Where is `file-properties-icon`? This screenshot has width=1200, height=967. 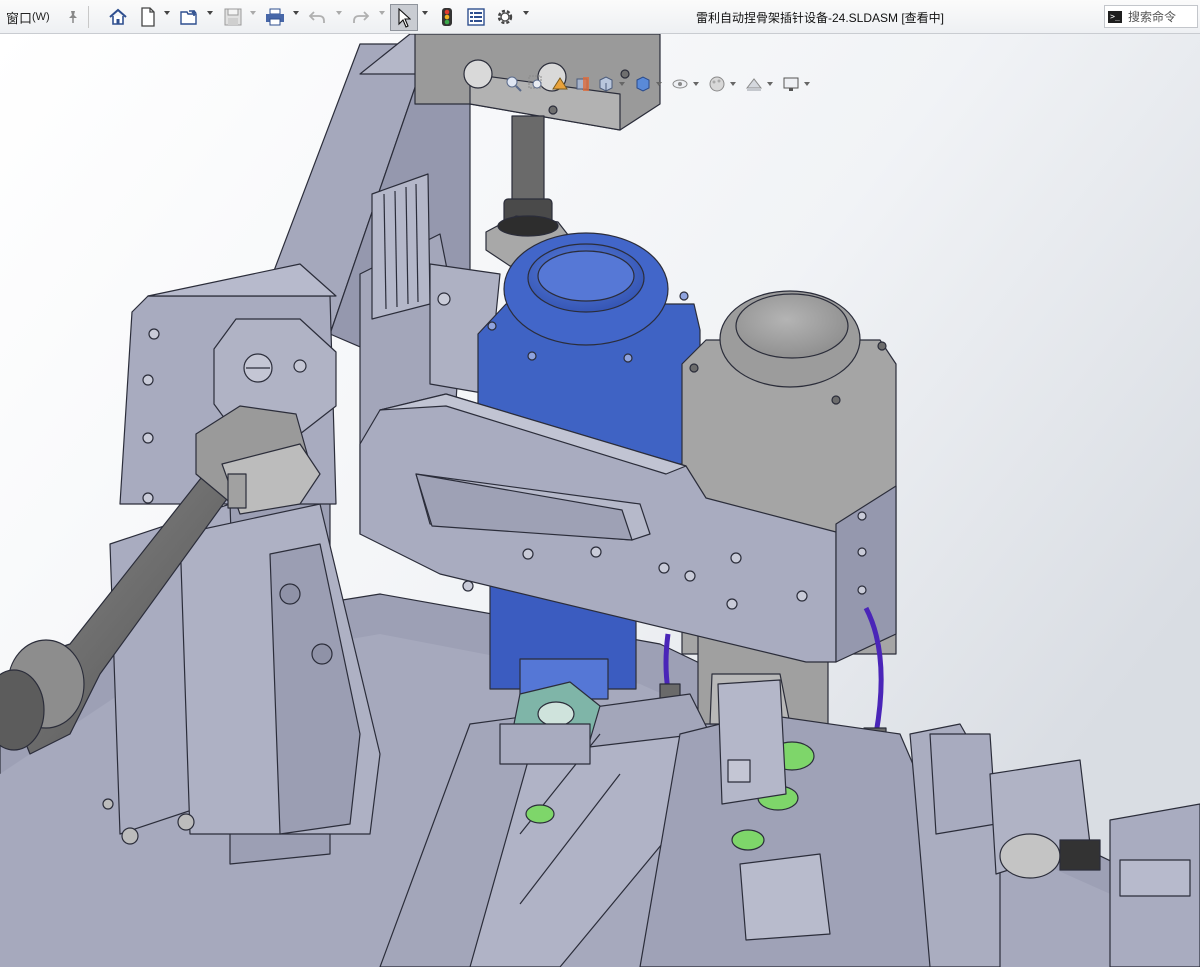 file-properties-icon is located at coordinates (476, 17).